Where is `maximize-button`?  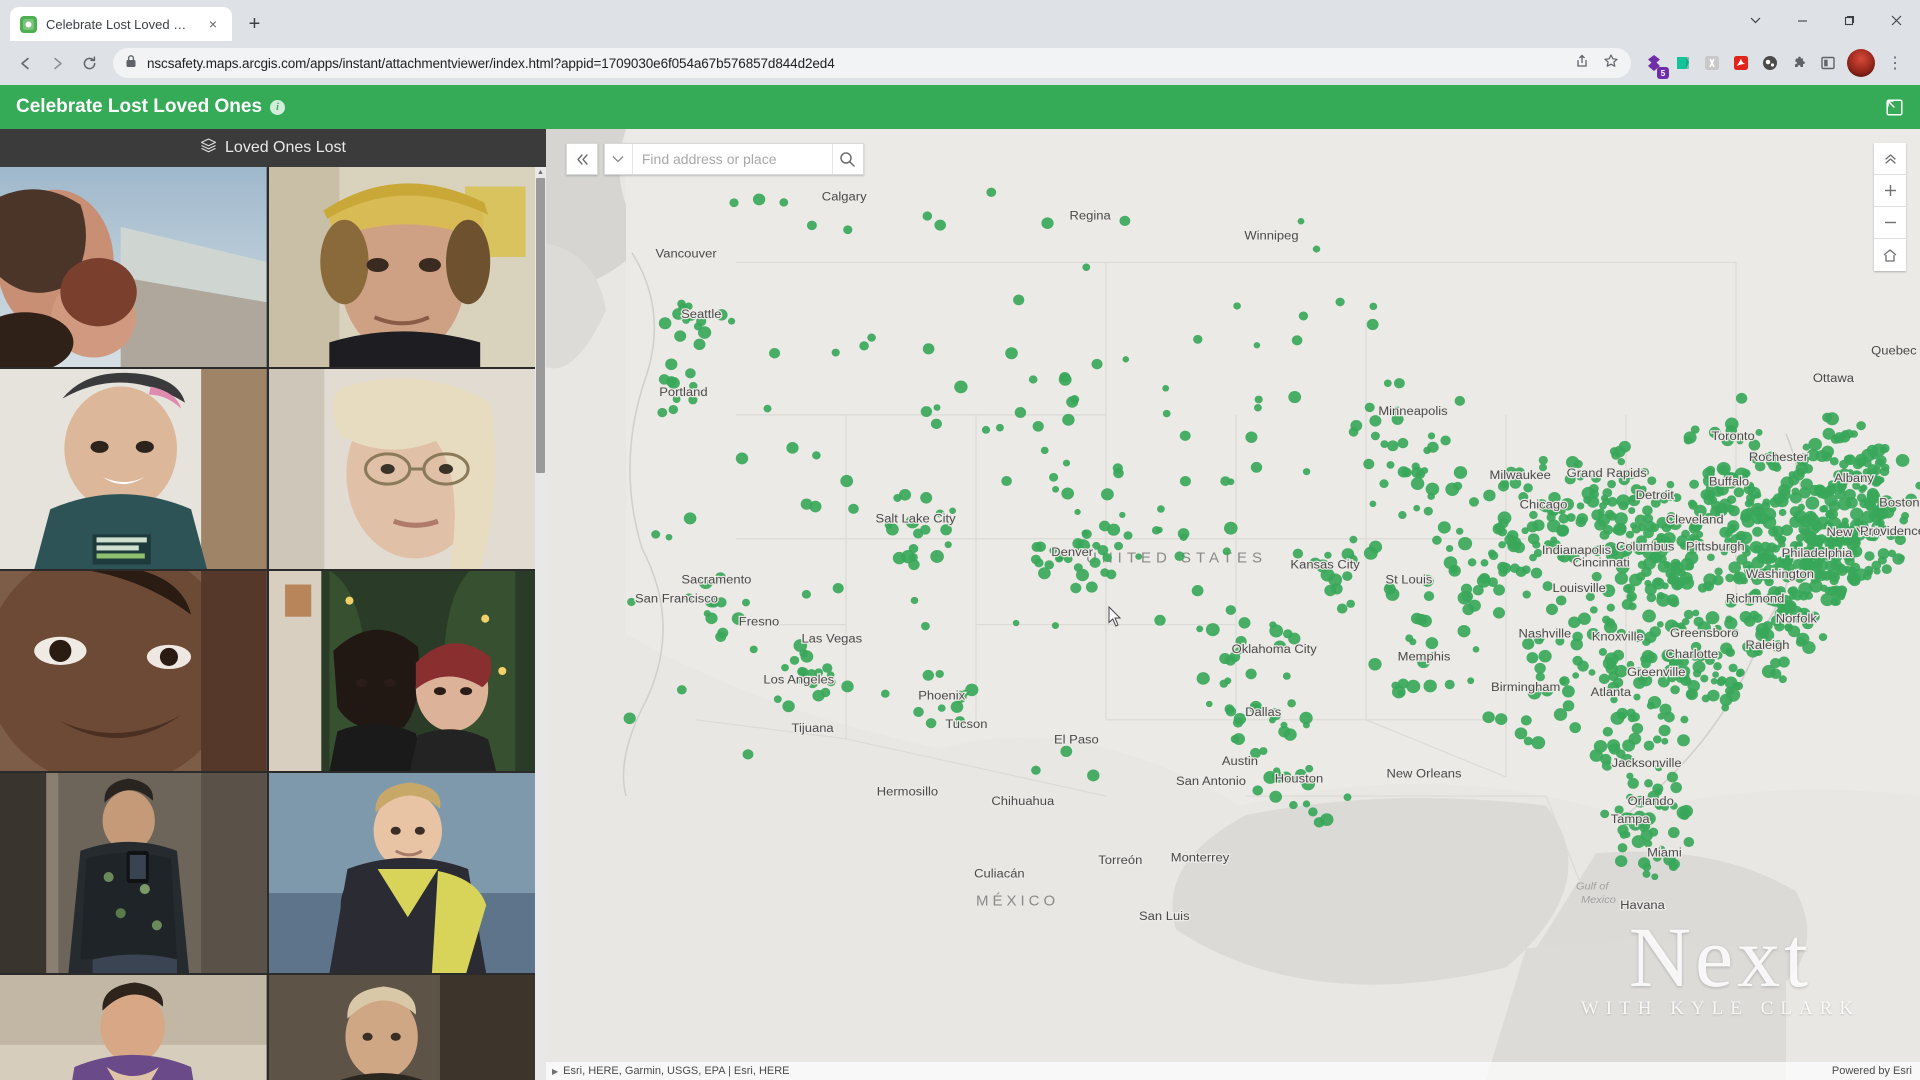 maximize-button is located at coordinates (1849, 20).